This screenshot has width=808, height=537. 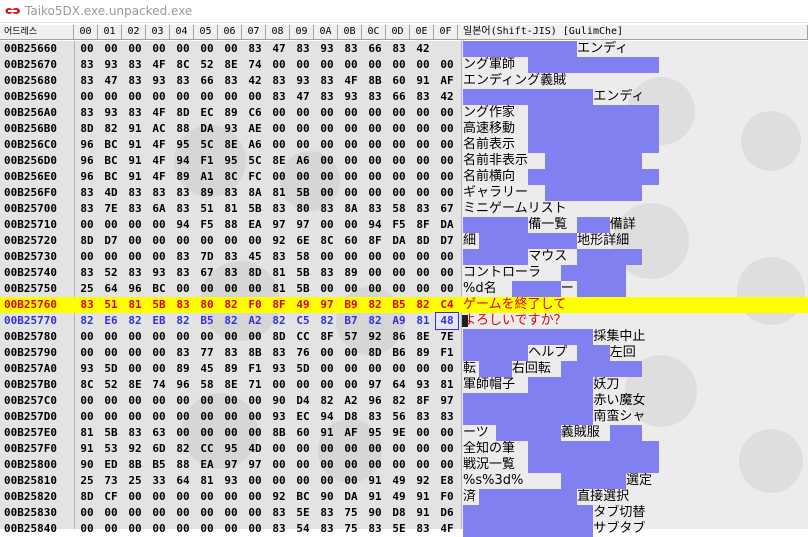 What do you see at coordinates (159, 449) in the screenshot?
I see `hex-byte: 6D` at bounding box center [159, 449].